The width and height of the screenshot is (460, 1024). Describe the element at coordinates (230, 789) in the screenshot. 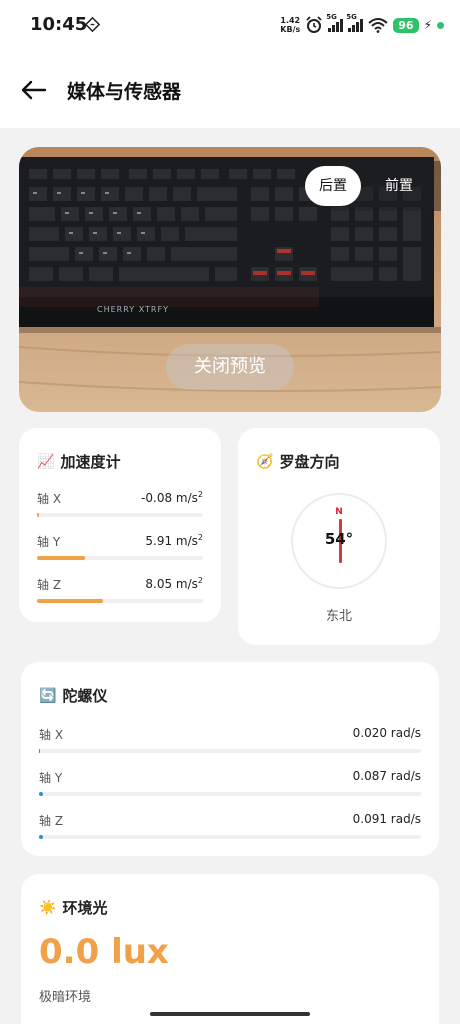

I see `gyro-axis-y: 轴 Y 0.087 rad/s` at that location.